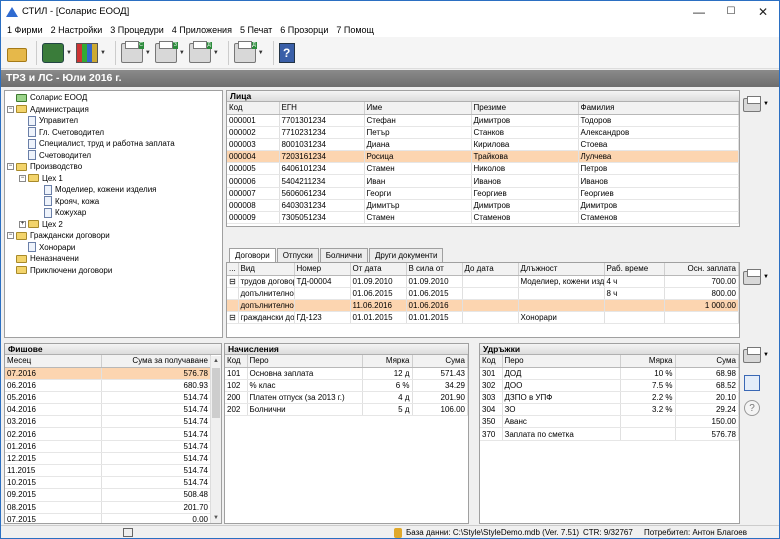 This screenshot has width=780, height=539. What do you see at coordinates (346, 385) in the screenshot?
I see `table-row: 102% клас 6 % 34.29` at bounding box center [346, 385].